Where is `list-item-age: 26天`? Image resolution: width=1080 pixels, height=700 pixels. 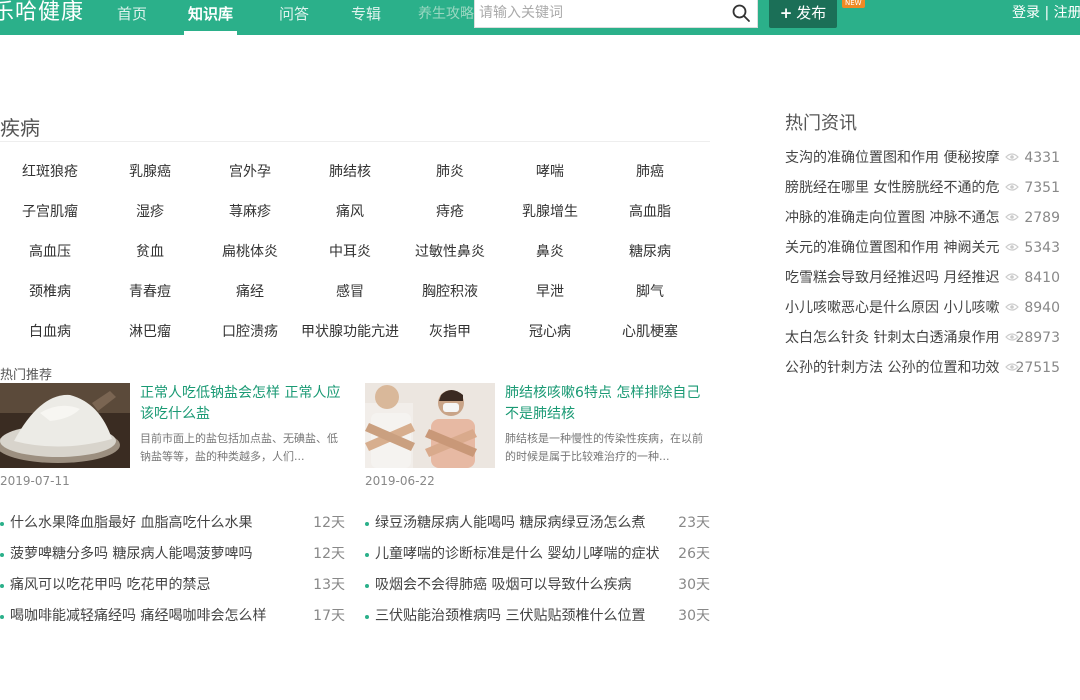 list-item-age: 26天 is located at coordinates (694, 554).